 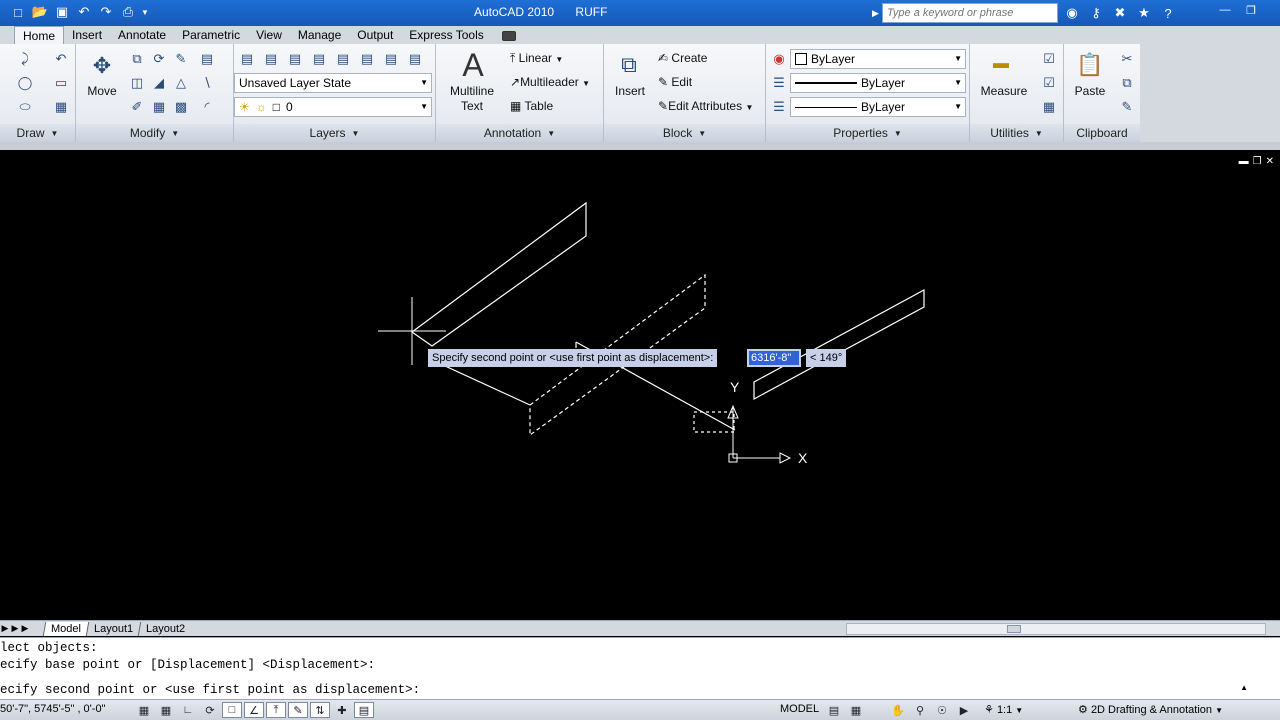 I want to click on layer-previous-icon: ▤, so click(x=367, y=59).